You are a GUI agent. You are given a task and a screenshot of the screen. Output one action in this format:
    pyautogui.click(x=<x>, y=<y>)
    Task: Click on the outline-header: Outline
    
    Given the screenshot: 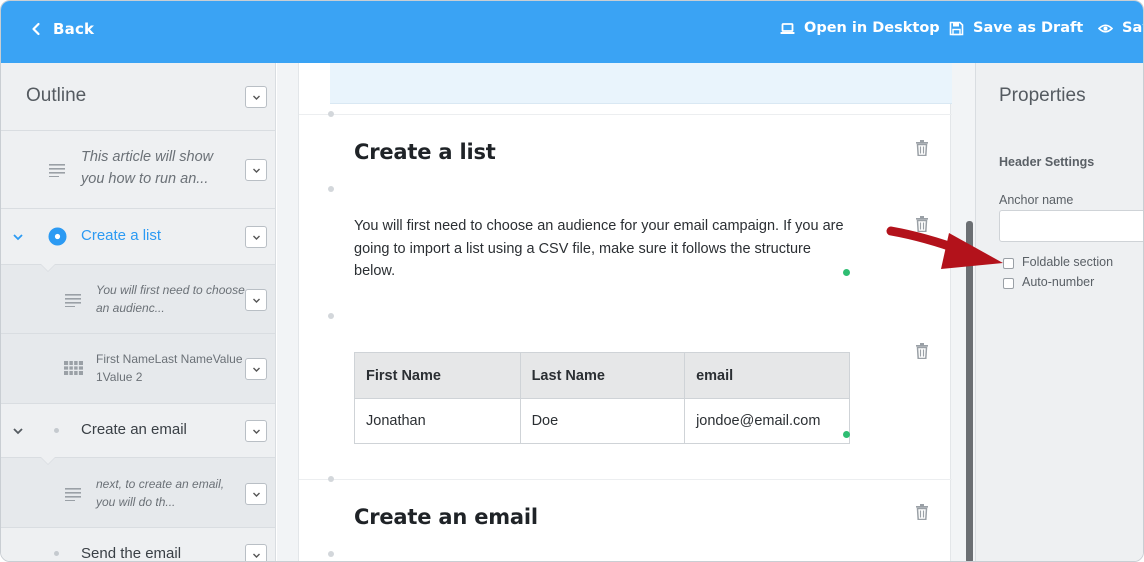 What is the action you would take?
    pyautogui.click(x=138, y=97)
    